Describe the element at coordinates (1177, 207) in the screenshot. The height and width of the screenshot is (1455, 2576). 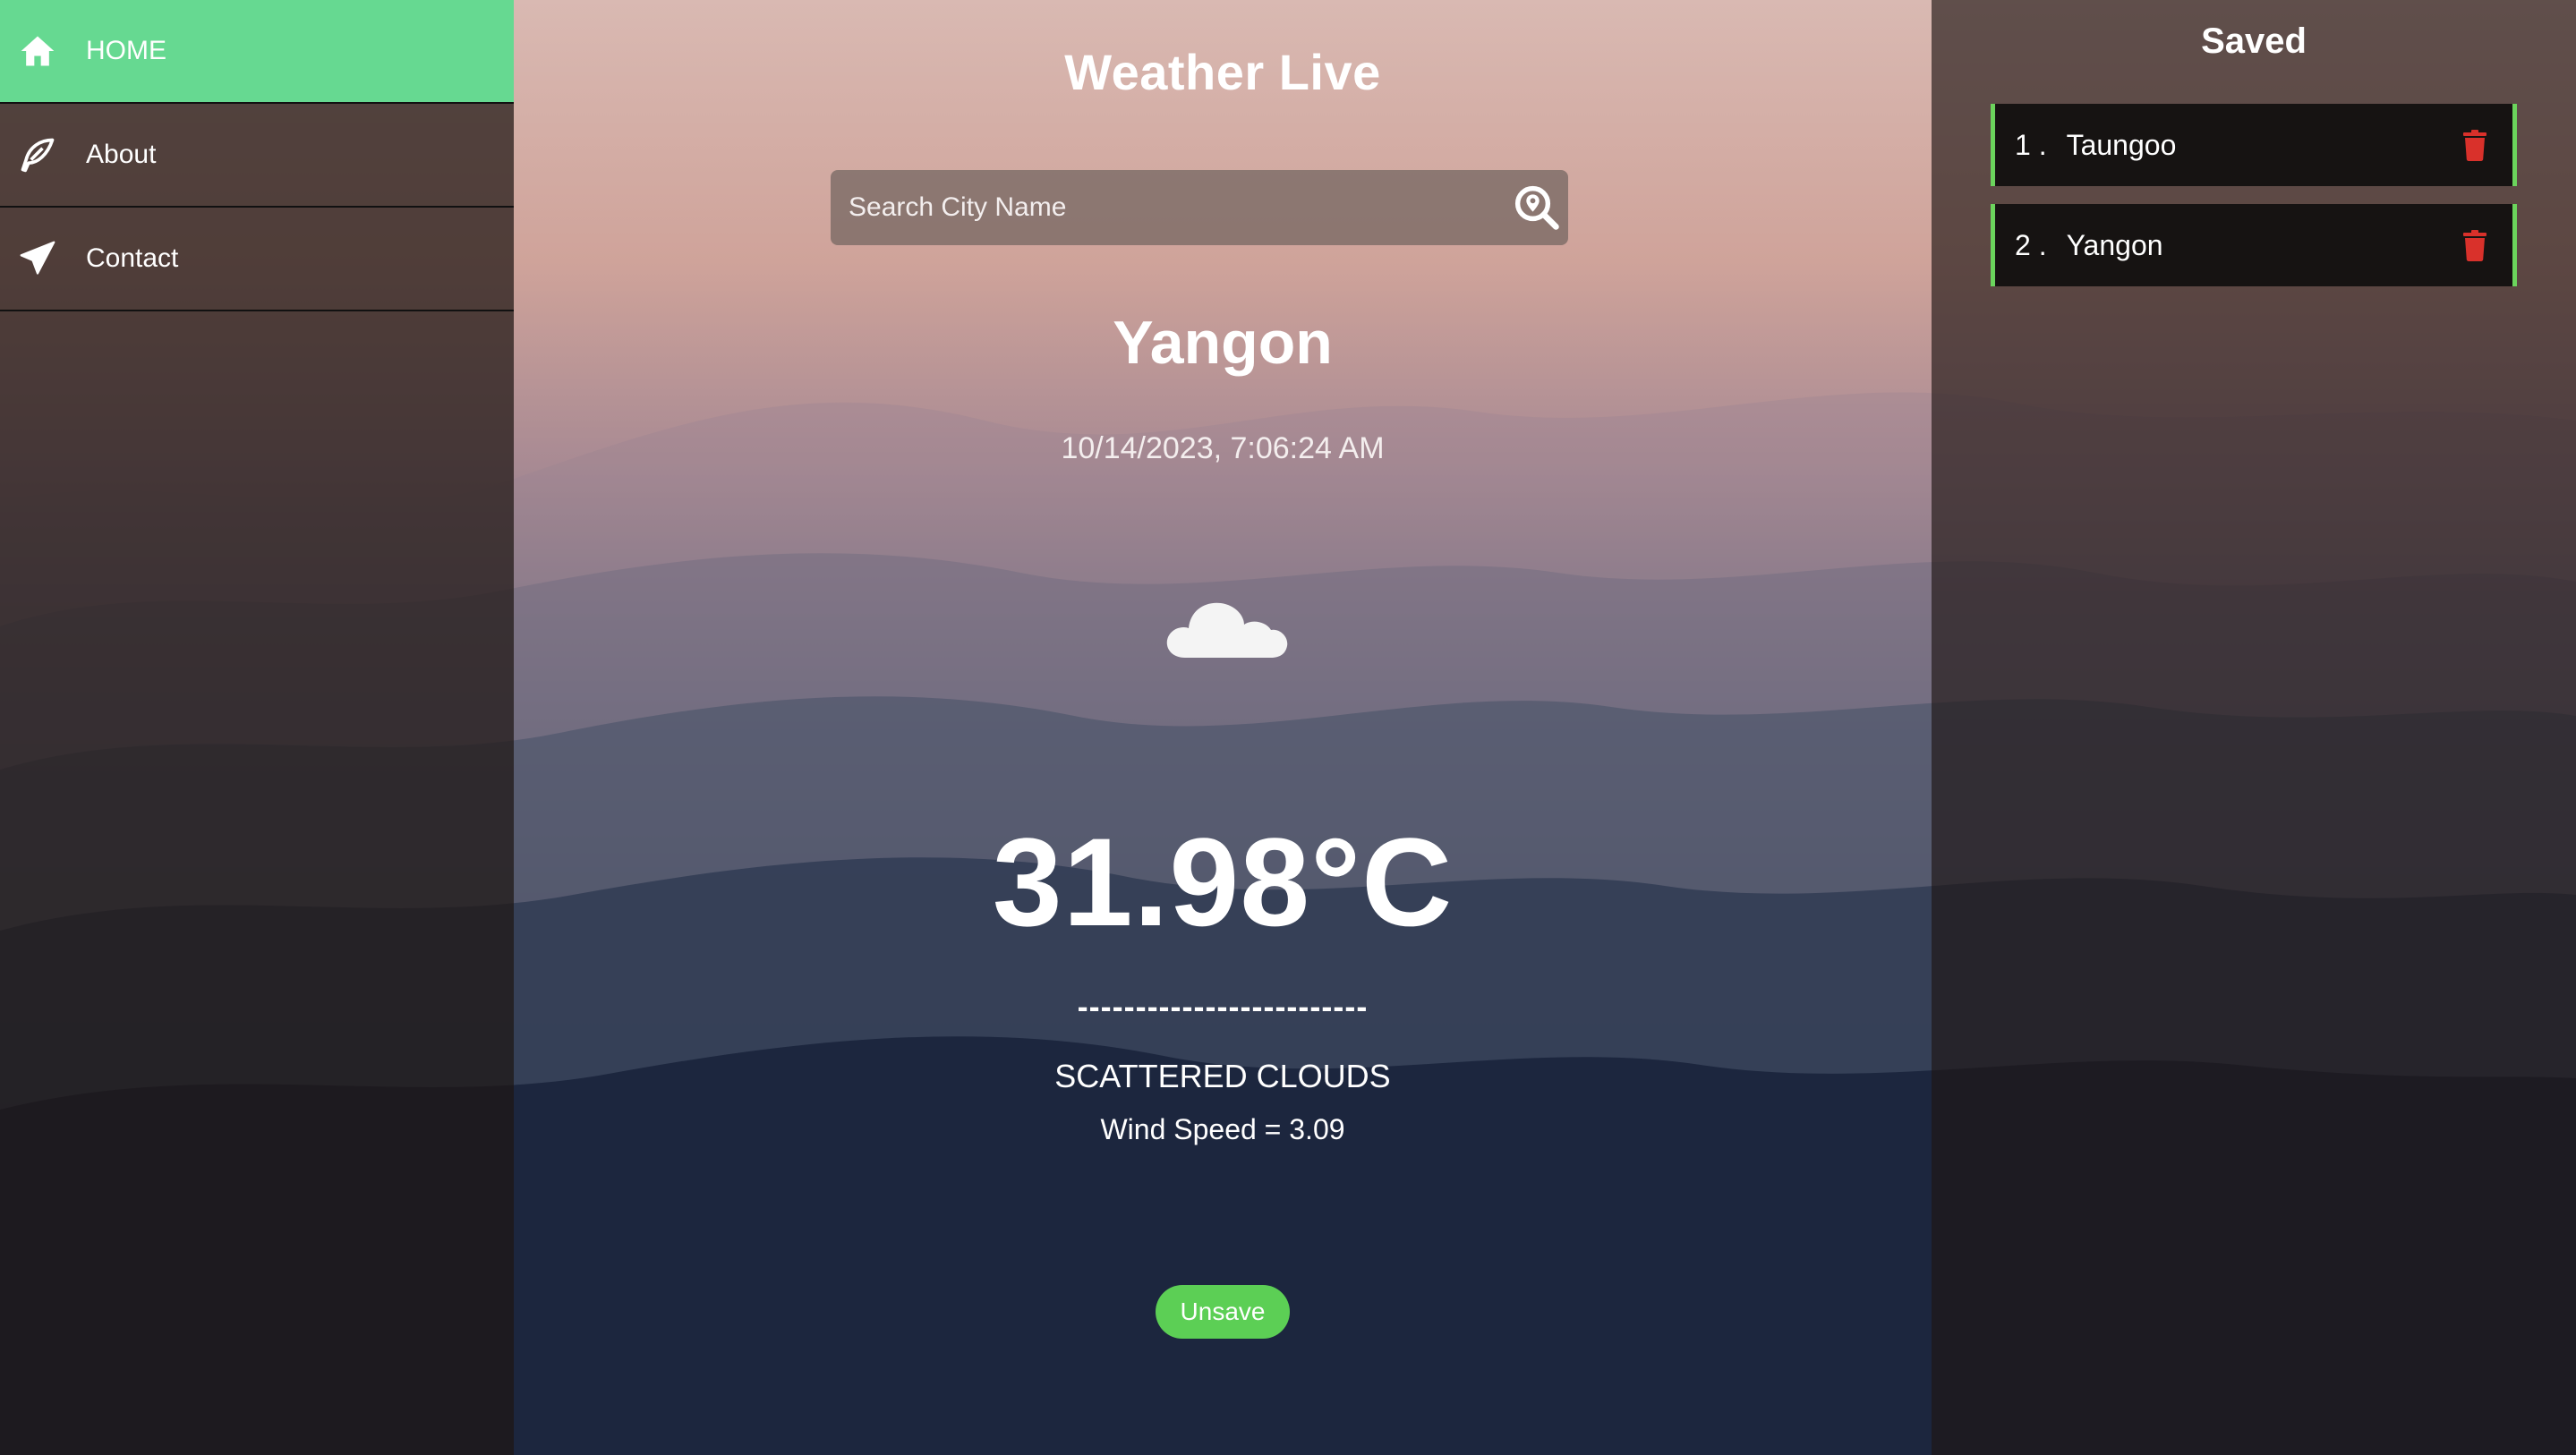
I see `search-input` at that location.